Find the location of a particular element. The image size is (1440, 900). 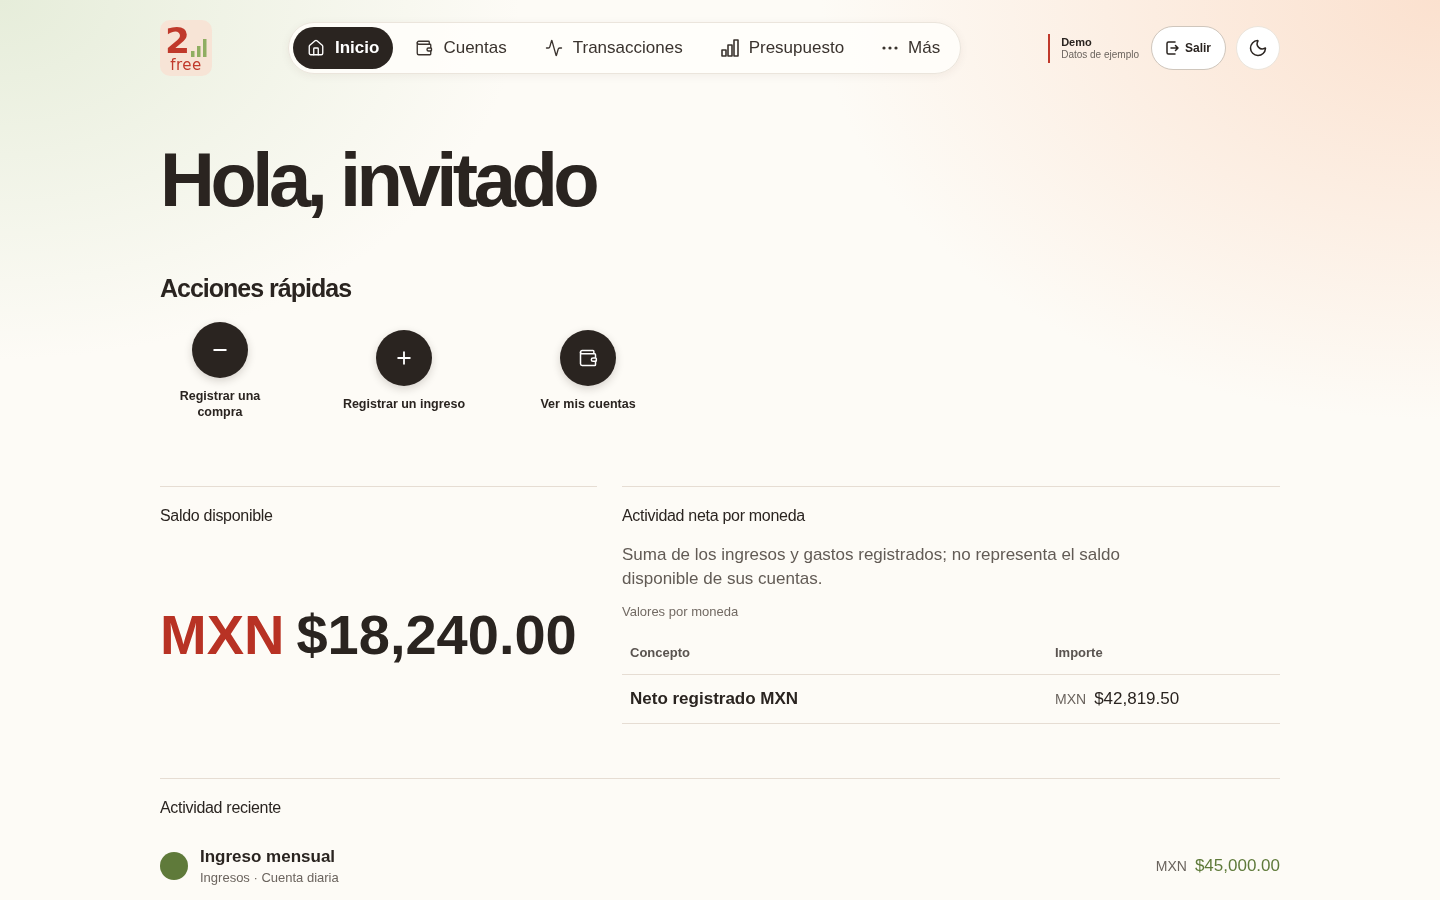

quick-action-button: Registrar una compra is located at coordinates (220, 371).